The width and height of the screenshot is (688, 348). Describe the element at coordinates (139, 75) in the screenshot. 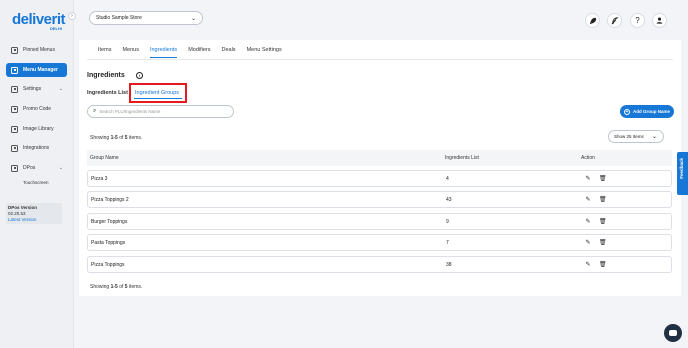

I see `info-icon: i` at that location.